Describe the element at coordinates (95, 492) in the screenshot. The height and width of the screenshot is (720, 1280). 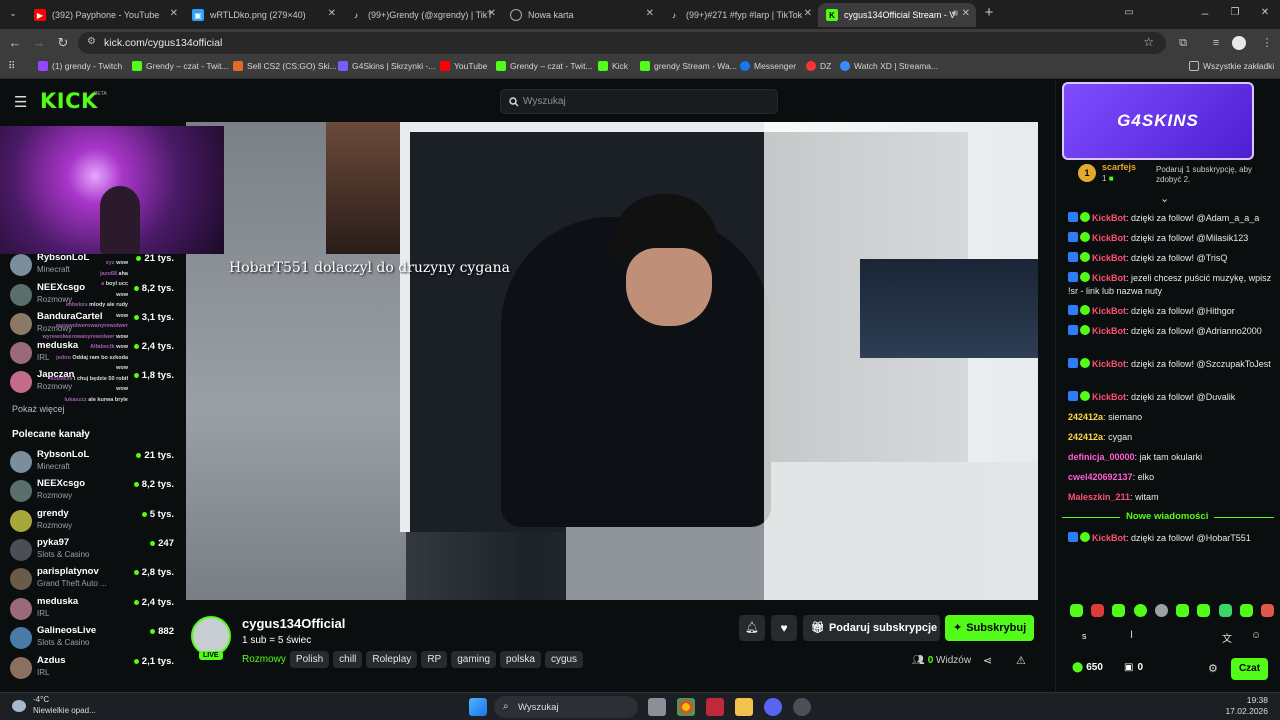
I see `recommended-channel: NEEXcsgo Rozmowy 8,2 tys.` at that location.